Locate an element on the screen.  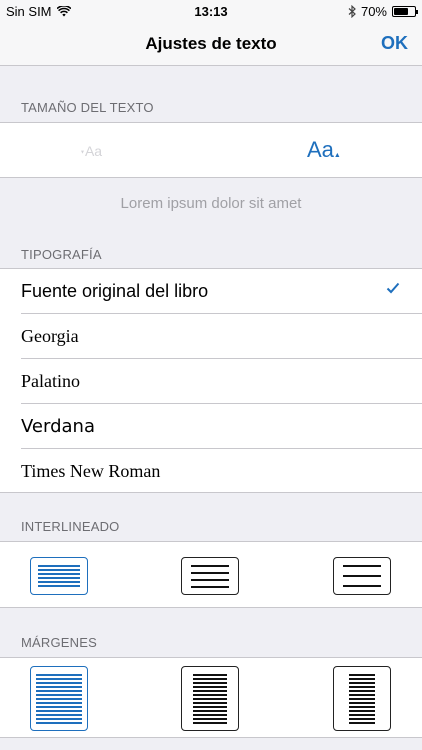
line-spacing-wide-icon is located at coordinates (362, 566).